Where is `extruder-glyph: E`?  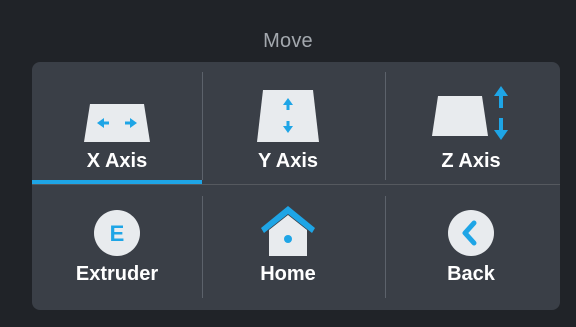 extruder-glyph: E is located at coordinates (117, 233).